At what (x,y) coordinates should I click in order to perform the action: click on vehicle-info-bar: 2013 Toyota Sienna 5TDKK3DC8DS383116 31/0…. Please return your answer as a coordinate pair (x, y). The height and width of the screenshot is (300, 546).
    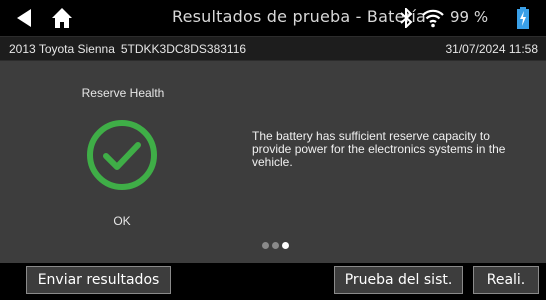
    Looking at the image, I should click on (273, 48).